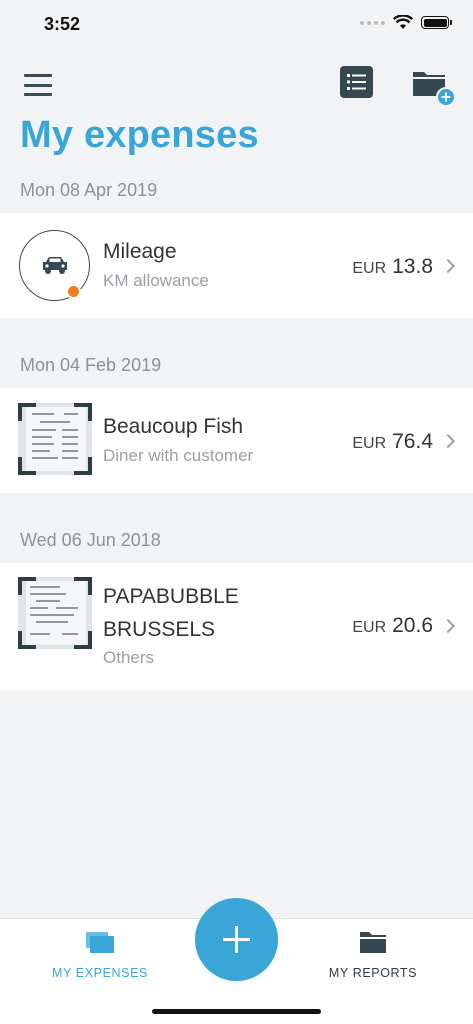  What do you see at coordinates (236, 25) in the screenshot?
I see `status-bar: 3:52` at bounding box center [236, 25].